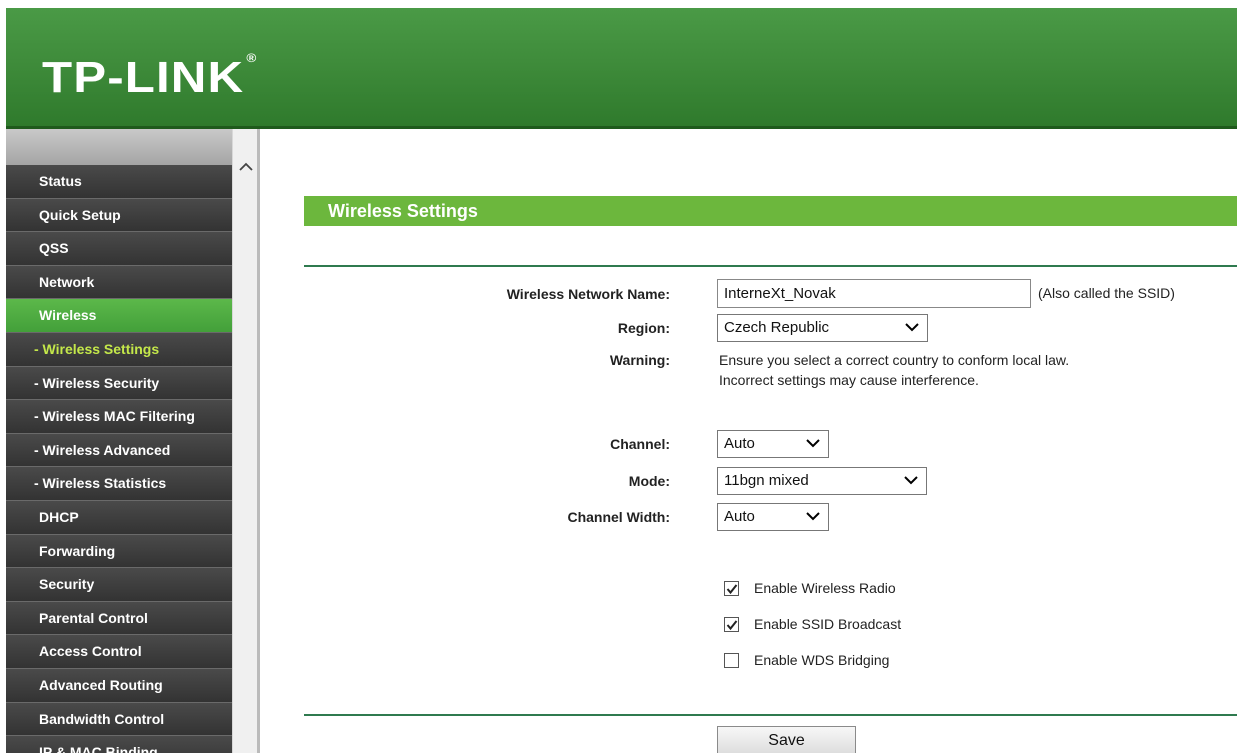 Image resolution: width=1237 pixels, height=753 pixels. What do you see at coordinates (119, 744) in the screenshot?
I see `sidebar-item-ip-mac-binding: IP & MAC Binding` at bounding box center [119, 744].